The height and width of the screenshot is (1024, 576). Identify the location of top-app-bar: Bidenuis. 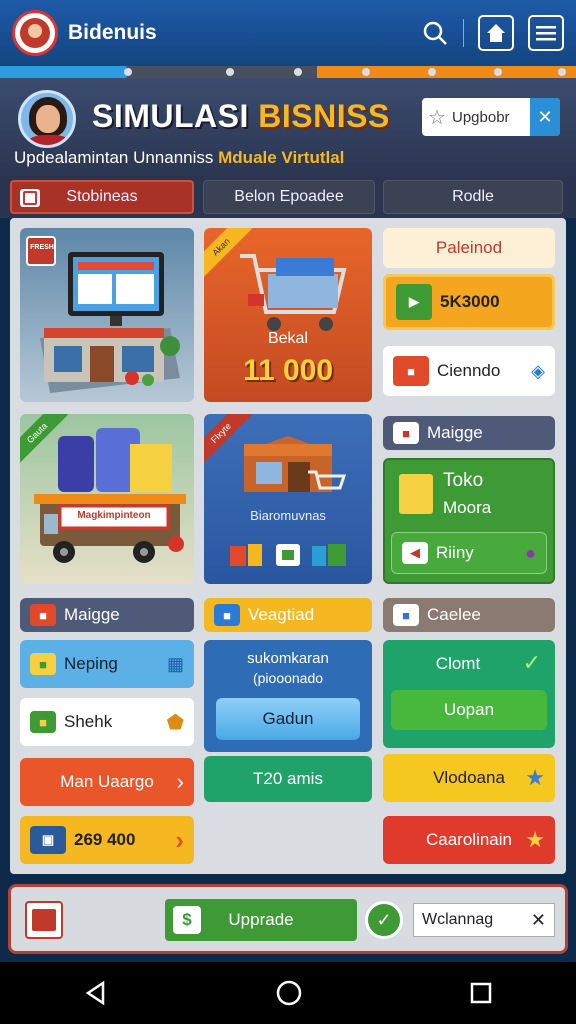
(288, 33).